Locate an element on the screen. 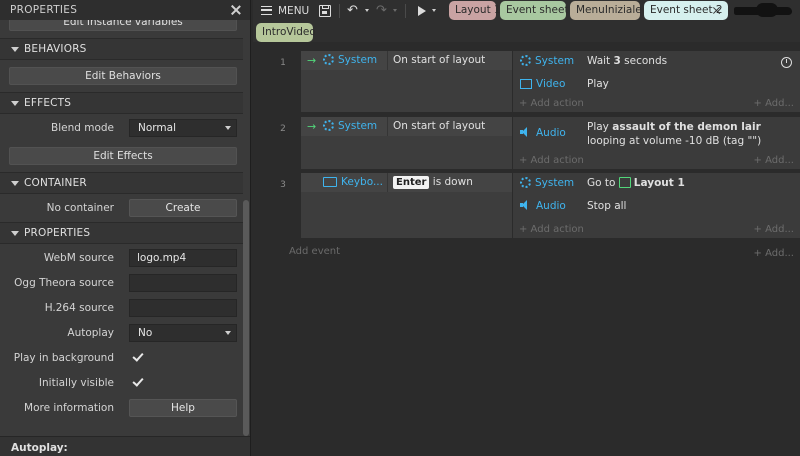  h264-source-label: H.264 source is located at coordinates (79, 308).